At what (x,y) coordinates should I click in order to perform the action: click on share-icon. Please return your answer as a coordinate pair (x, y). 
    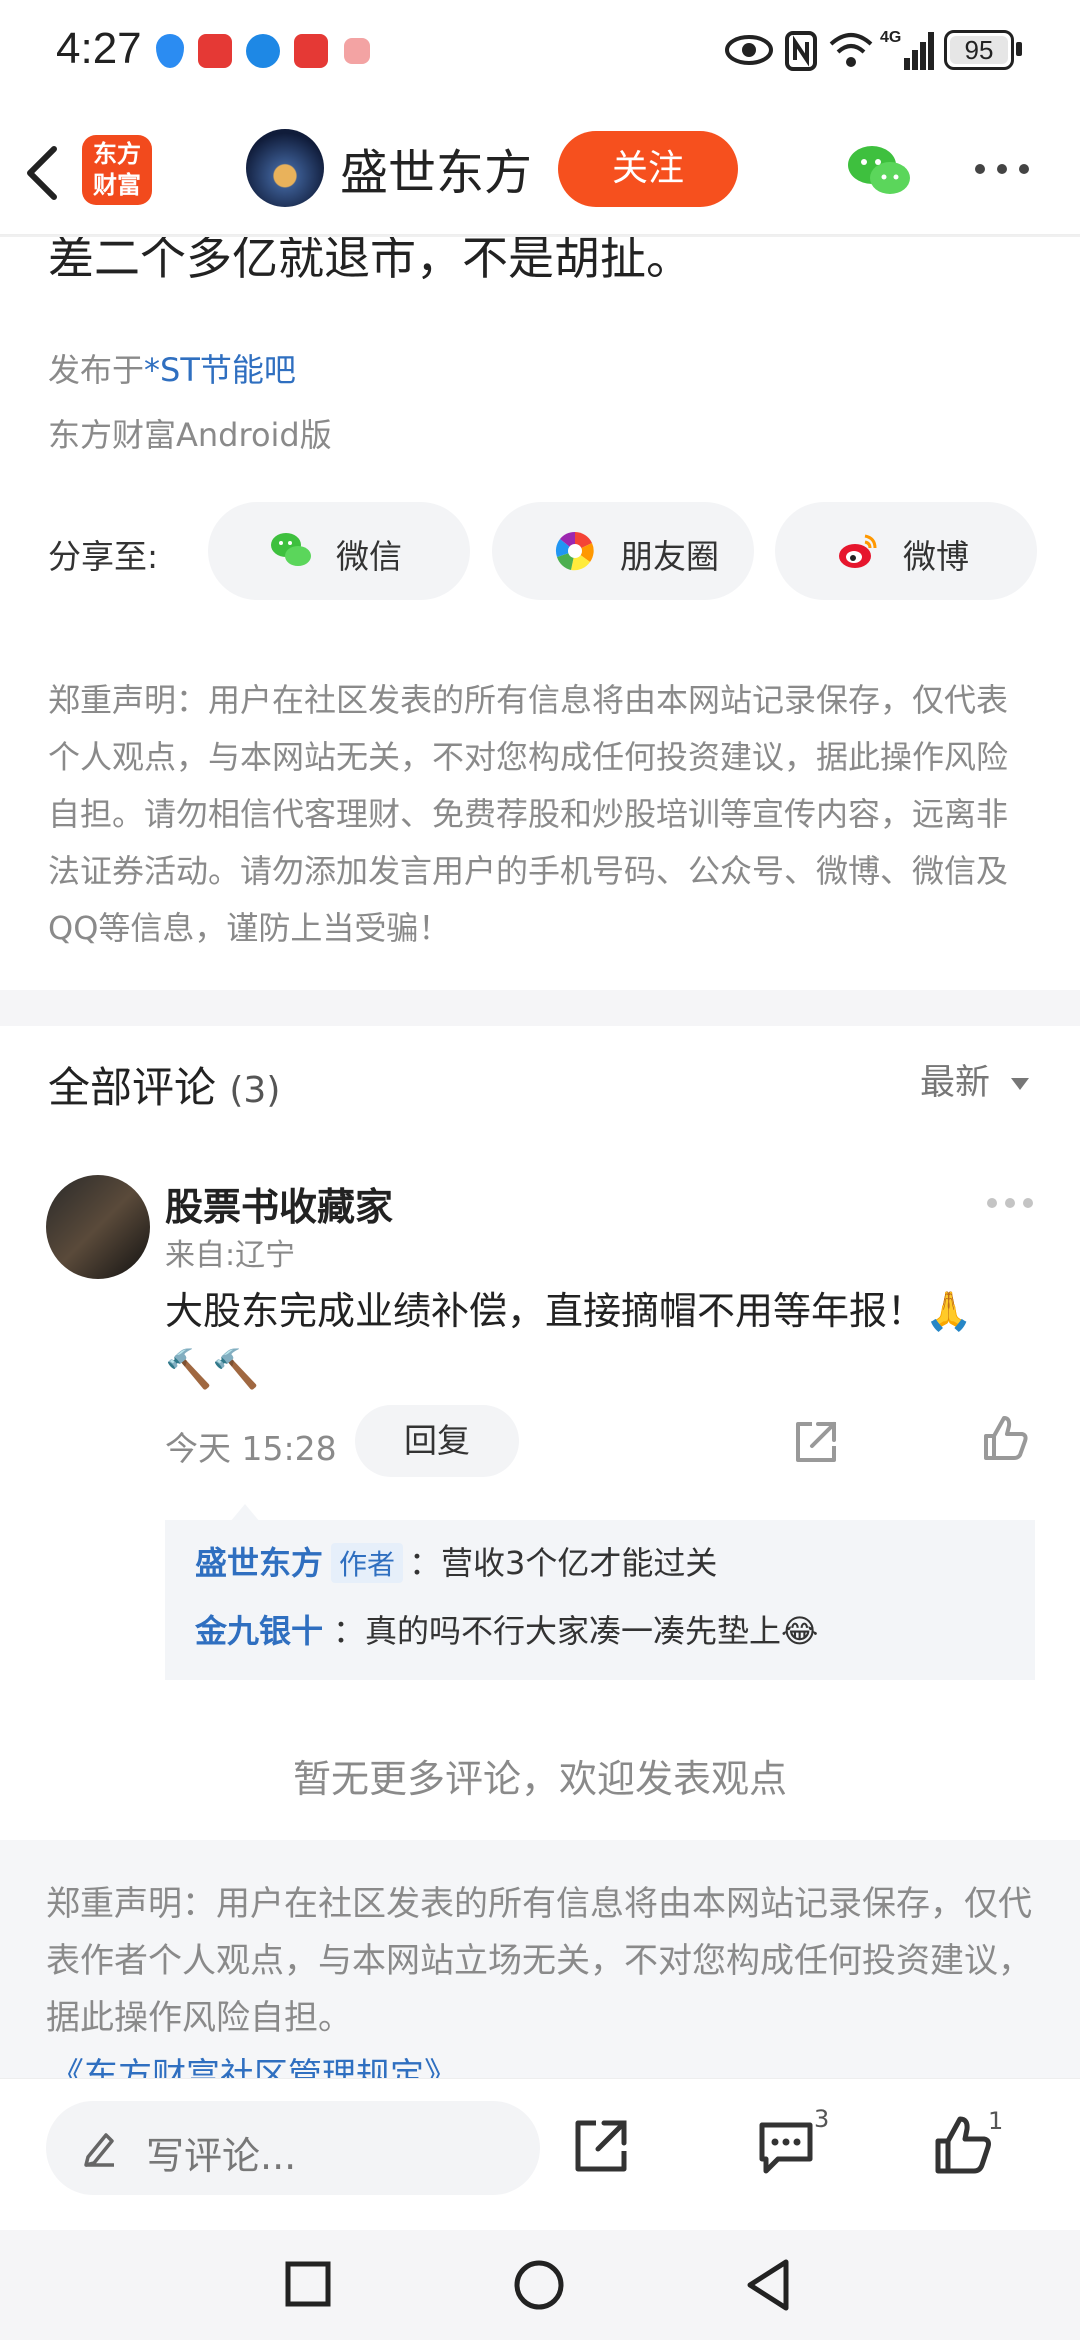
    Looking at the image, I should click on (601, 2146).